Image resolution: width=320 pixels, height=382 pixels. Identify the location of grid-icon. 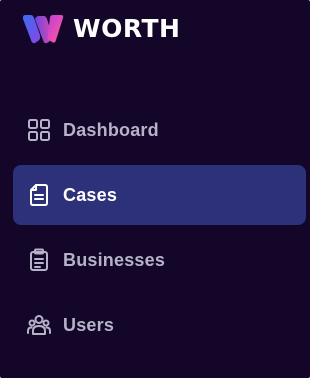
(39, 130).